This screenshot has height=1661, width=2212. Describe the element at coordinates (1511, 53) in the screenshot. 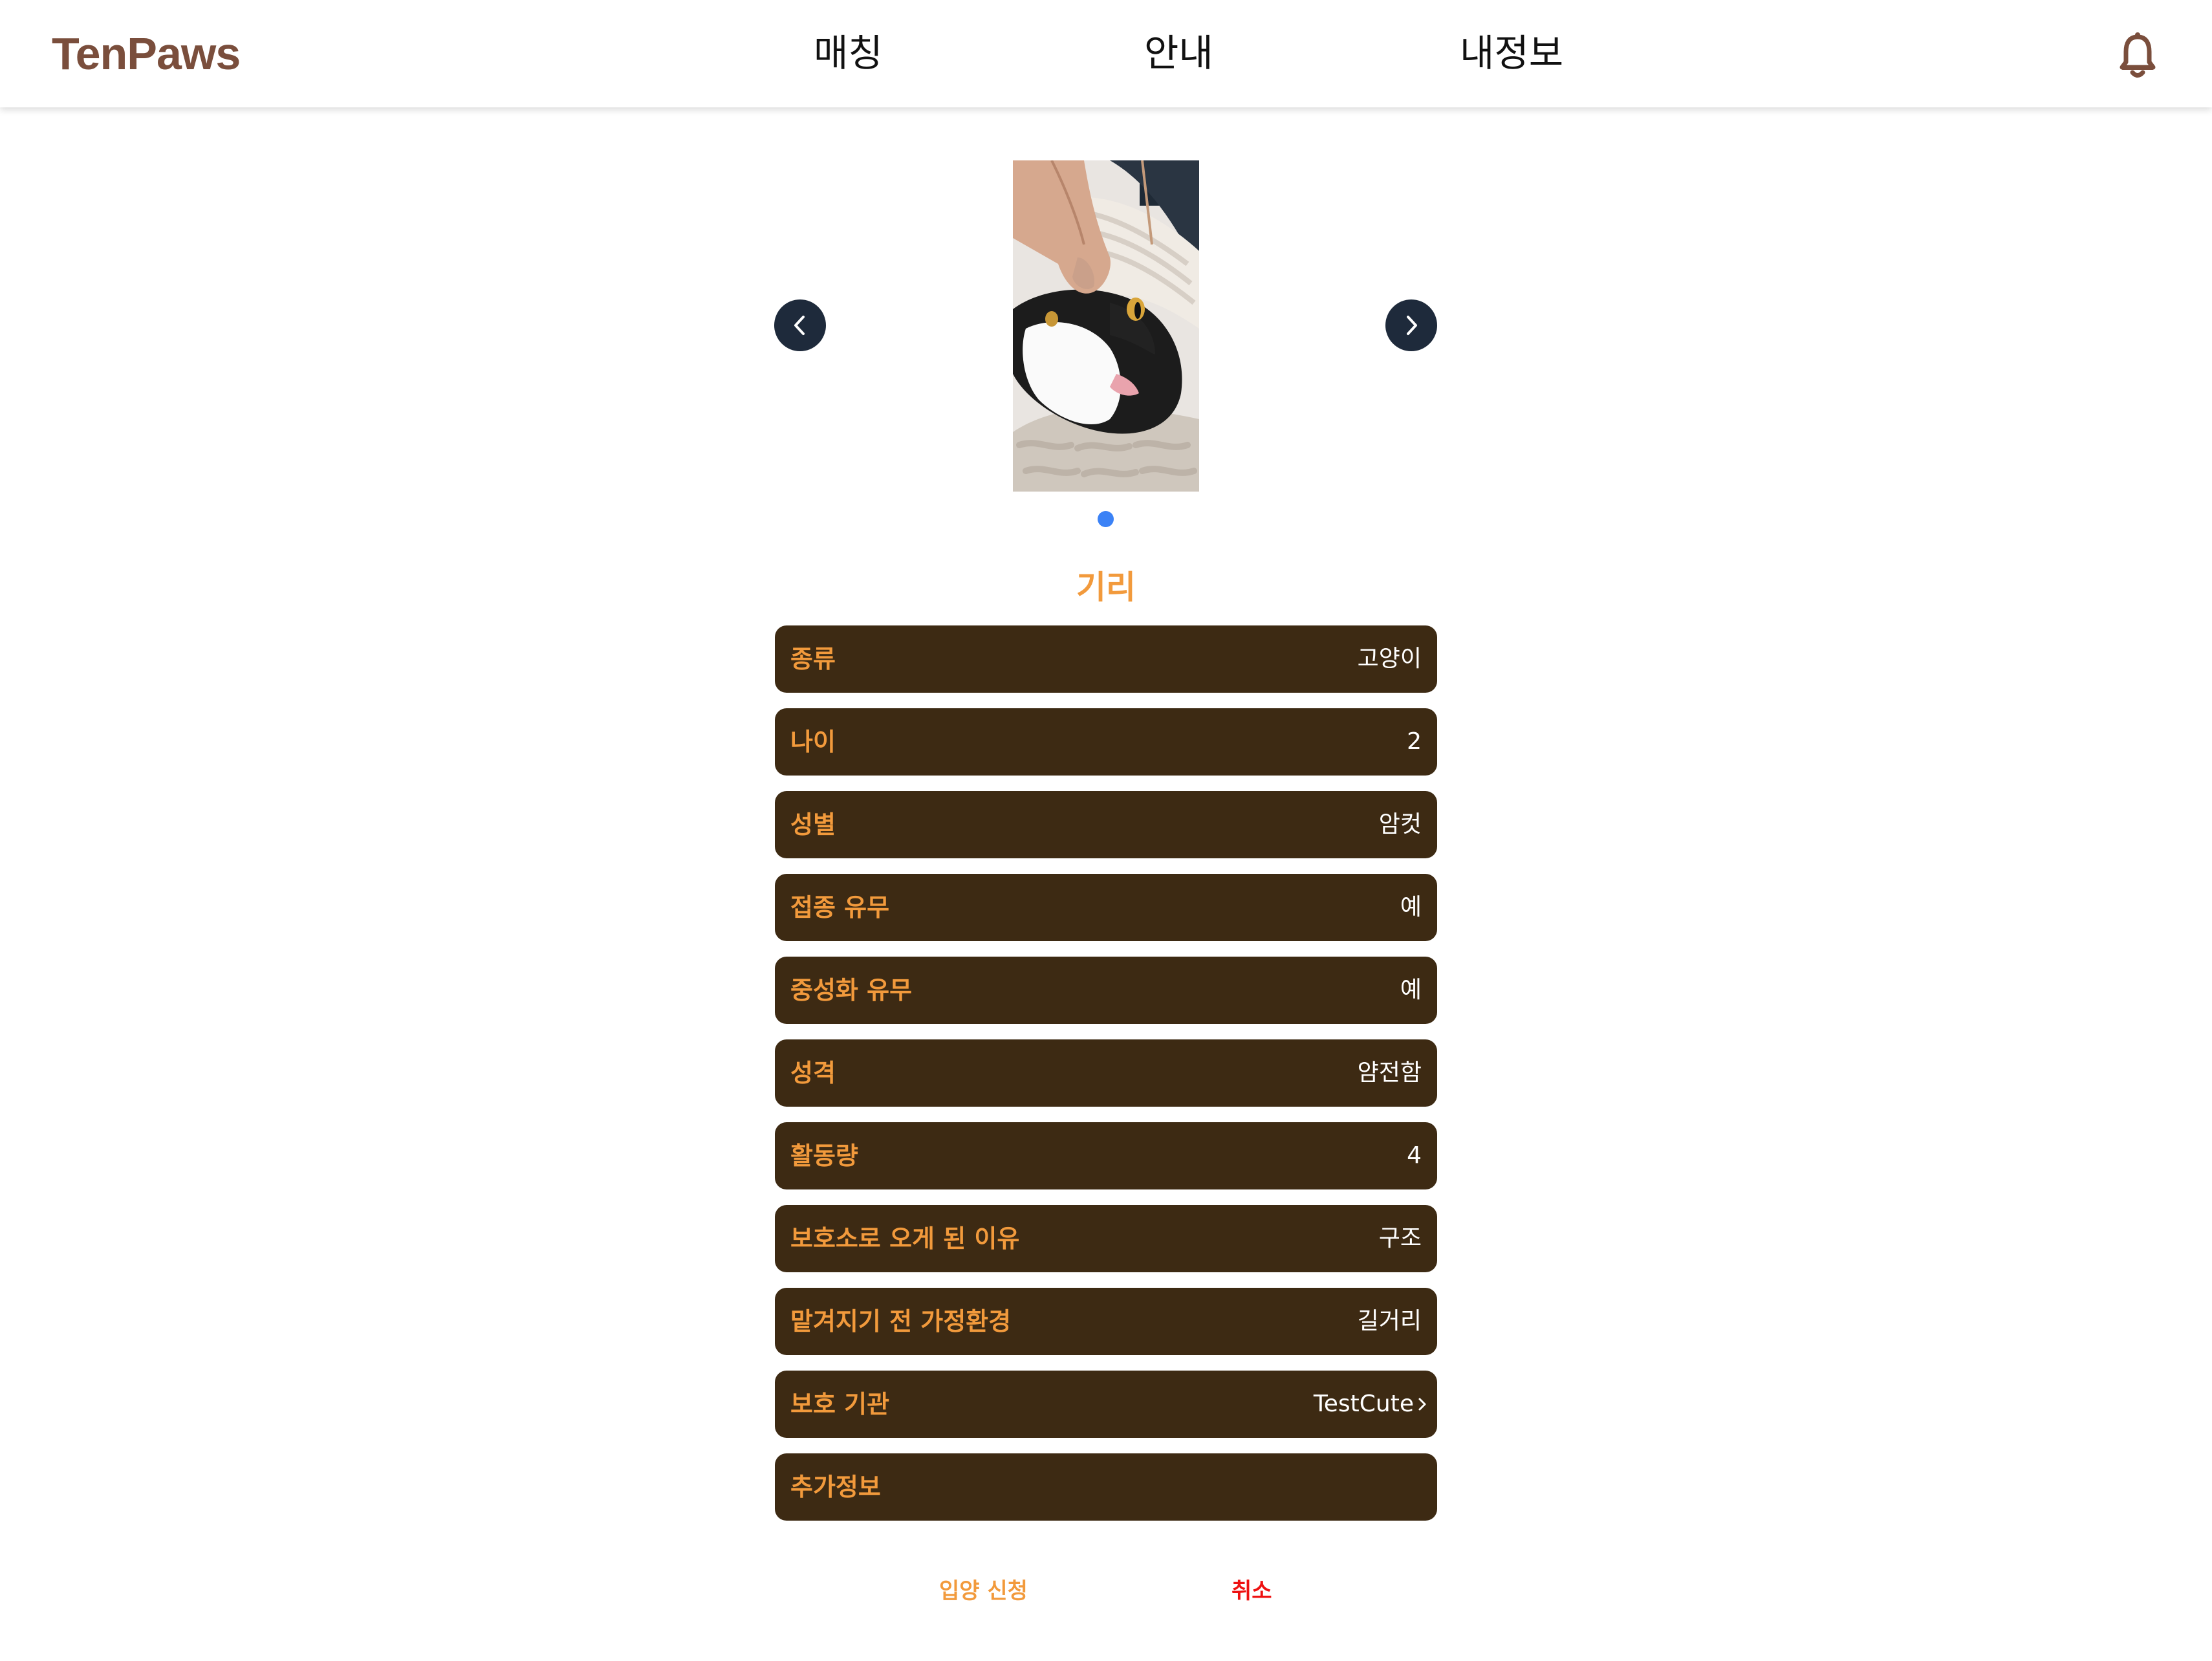

I see `nav-my-info: 내정보` at that location.